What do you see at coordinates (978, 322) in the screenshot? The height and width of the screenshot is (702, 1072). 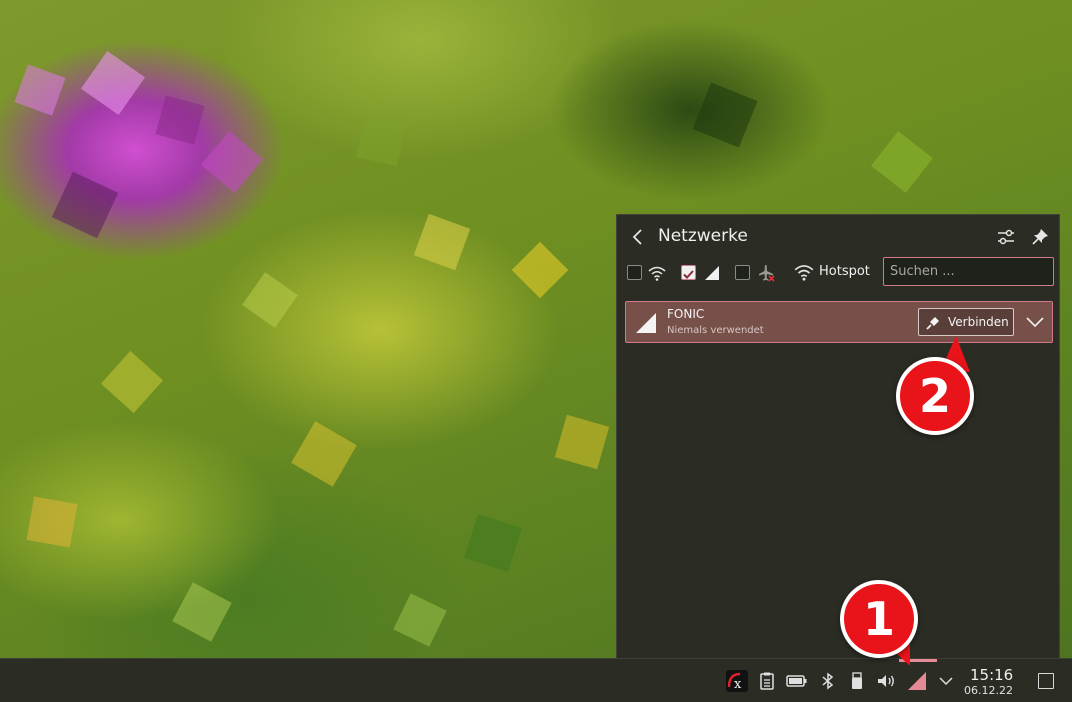 I see `connect-label: Verbinden` at bounding box center [978, 322].